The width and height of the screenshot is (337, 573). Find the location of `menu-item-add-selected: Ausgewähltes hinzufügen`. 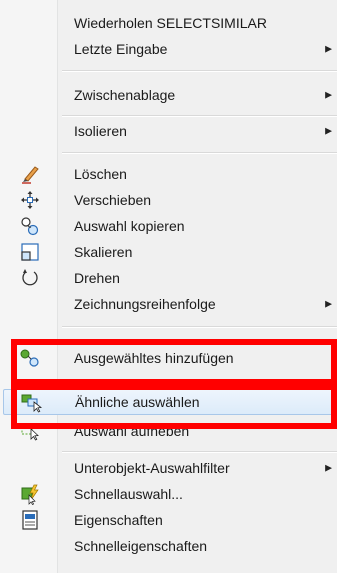

menu-item-add-selected: Ausgewähltes hinzufügen is located at coordinates (168, 358).